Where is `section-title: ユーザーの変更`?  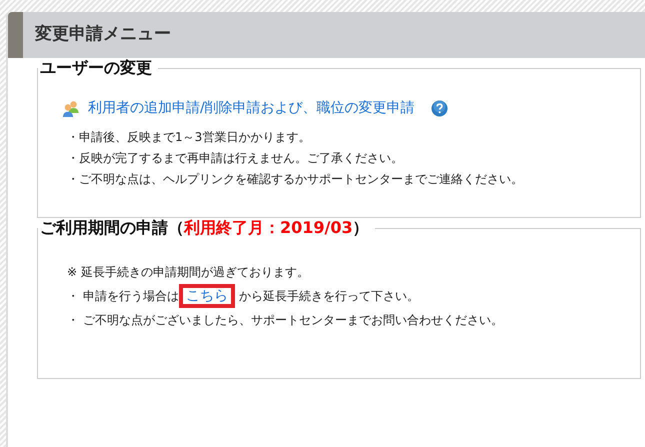
section-title: ユーザーの変更 is located at coordinates (96, 67).